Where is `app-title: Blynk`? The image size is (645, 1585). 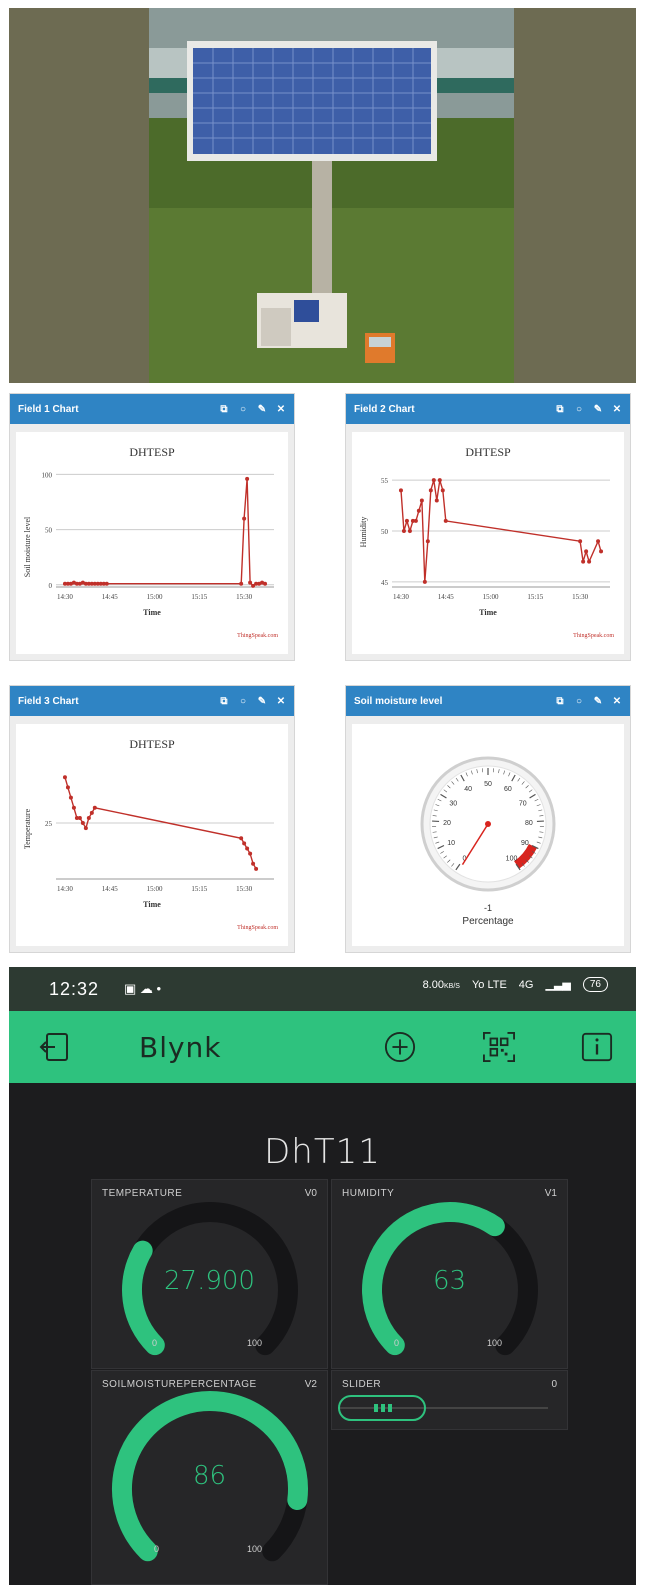
app-title: Blynk is located at coordinates (180, 1047).